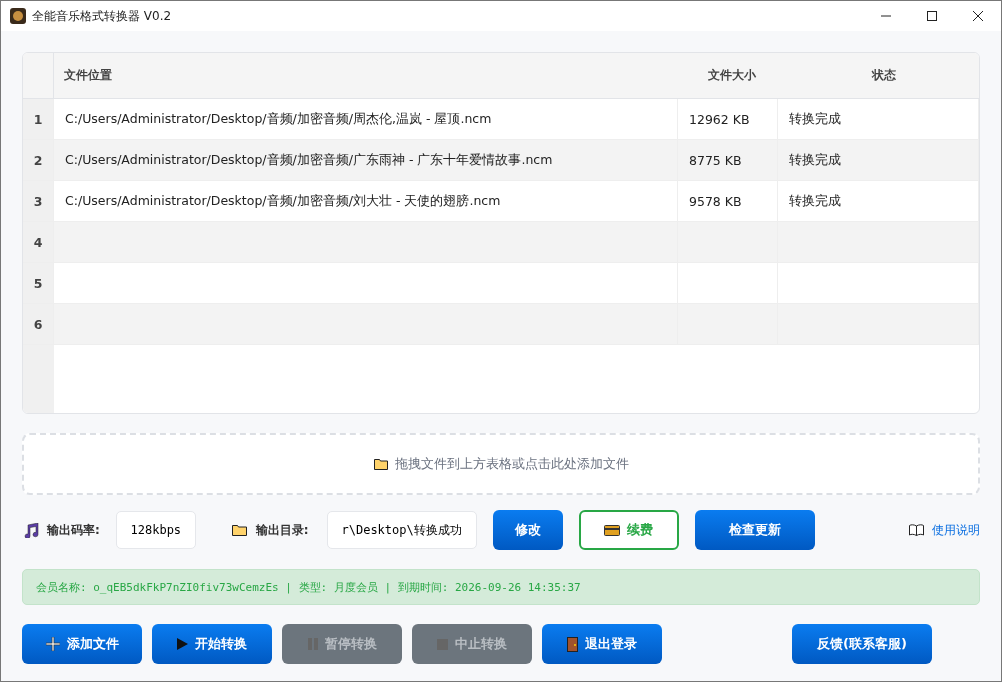 Image resolution: width=1002 pixels, height=682 pixels. Describe the element at coordinates (38, 201) in the screenshot. I see `row-number: 3` at that location.